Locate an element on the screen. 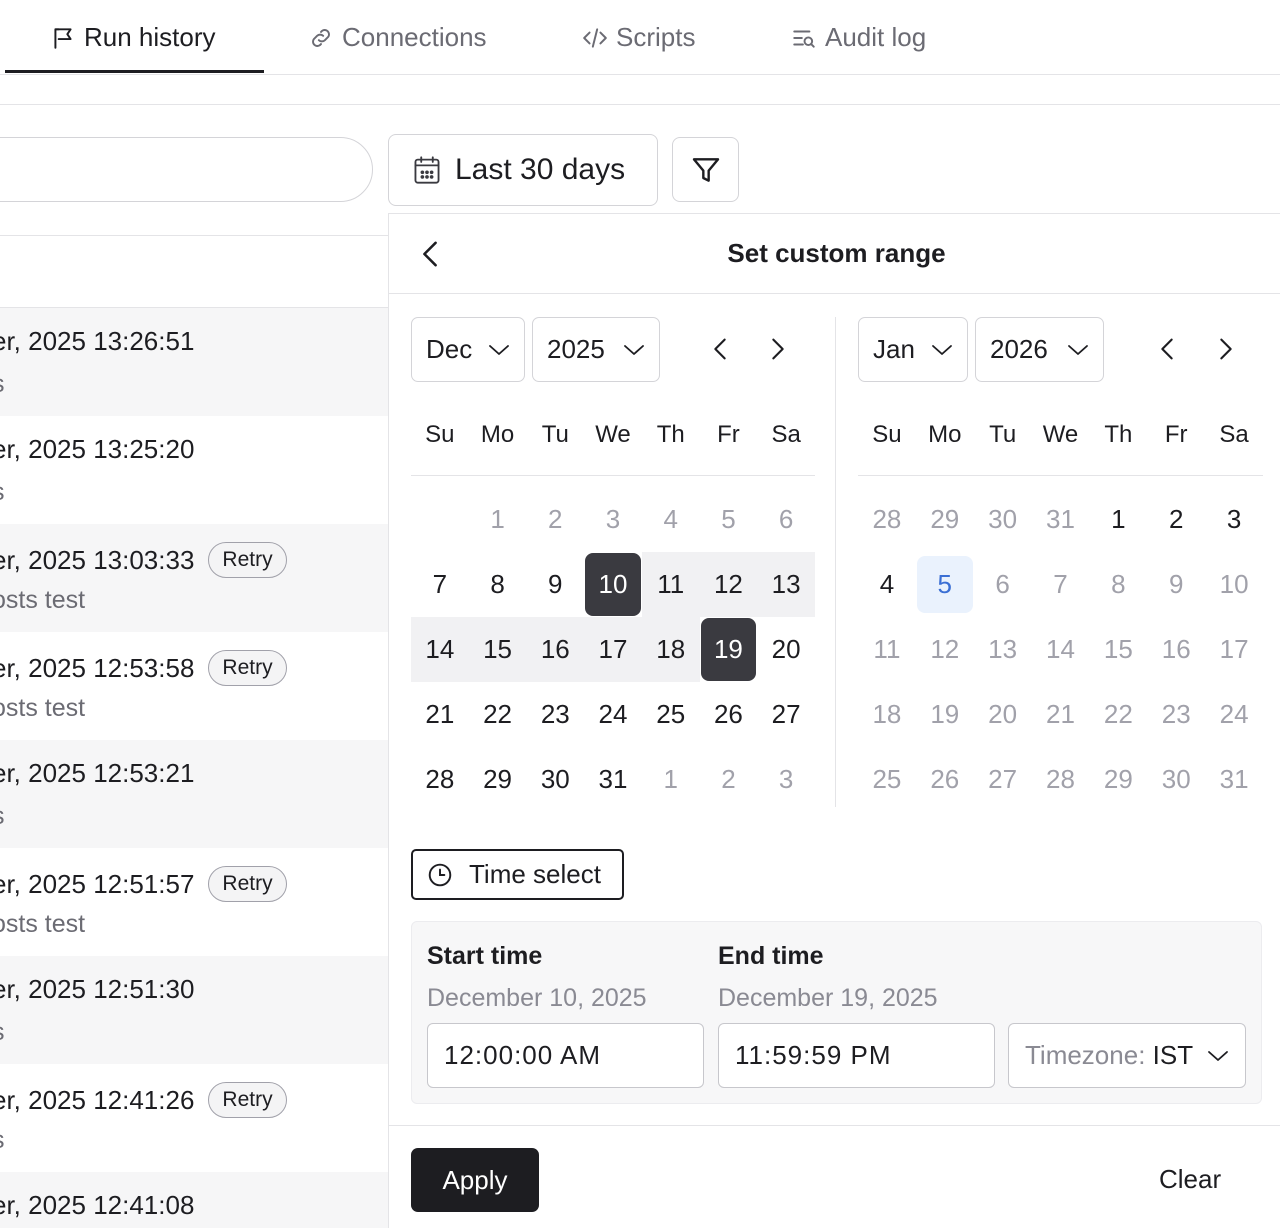 Image resolution: width=1280 pixels, height=1228 pixels. month-select: Dec is located at coordinates (468, 349).